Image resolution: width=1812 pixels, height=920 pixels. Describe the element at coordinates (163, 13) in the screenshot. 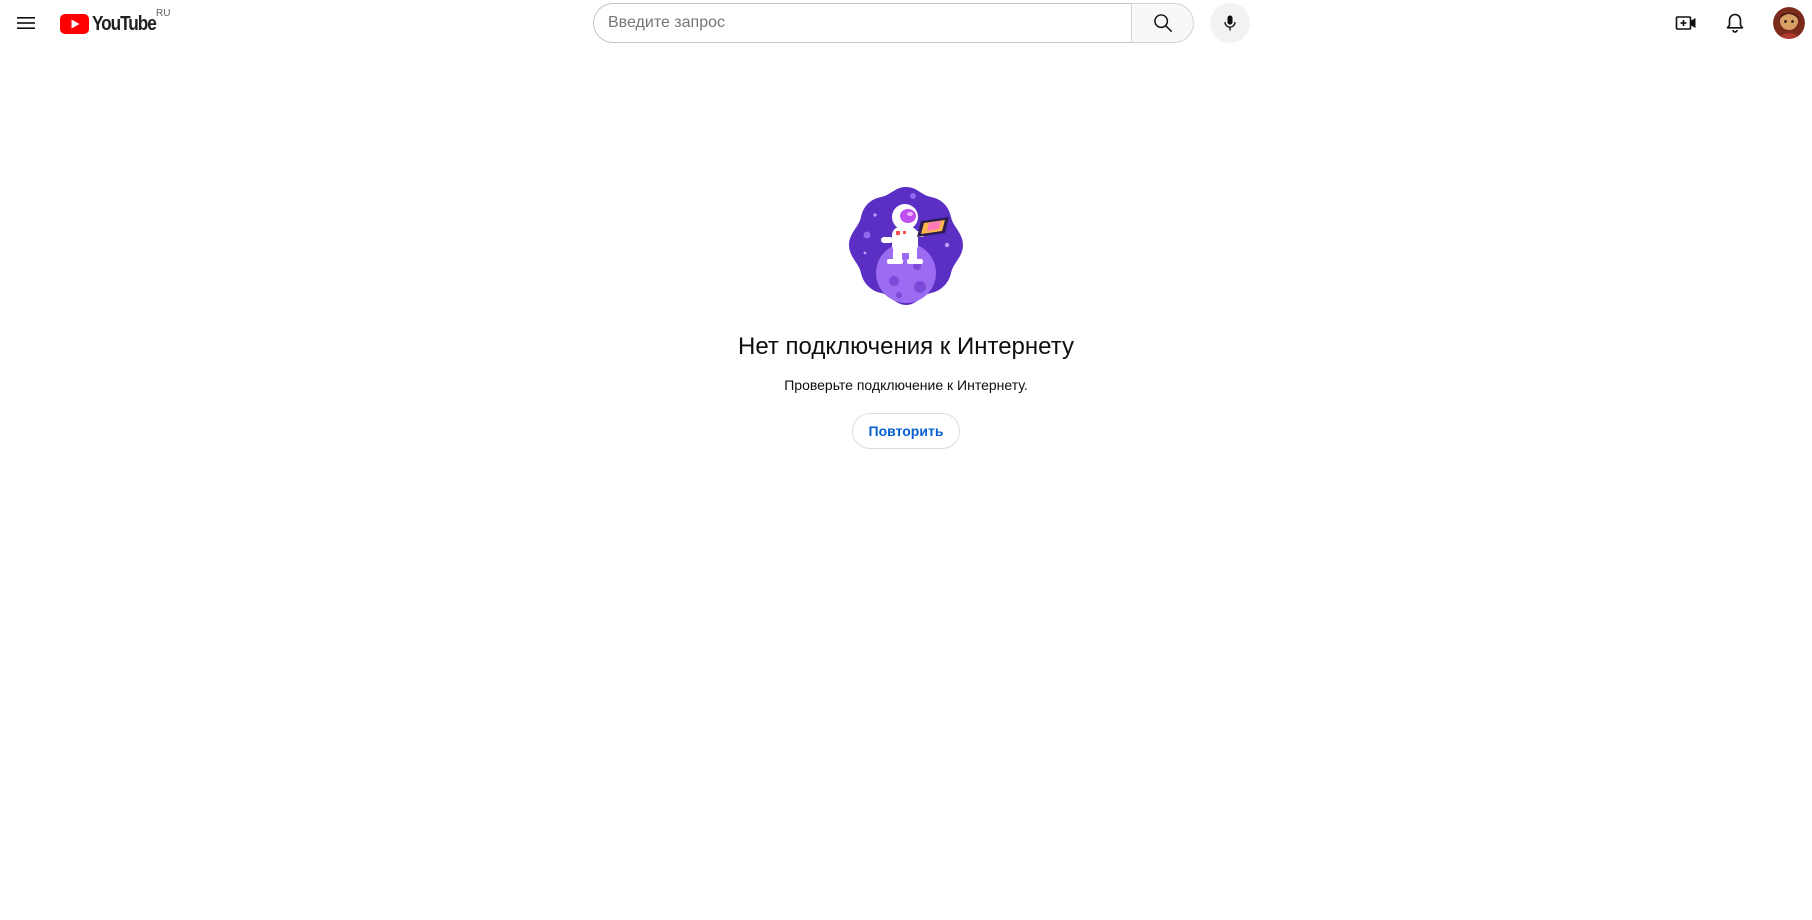

I see `logo-region-code: RU` at that location.